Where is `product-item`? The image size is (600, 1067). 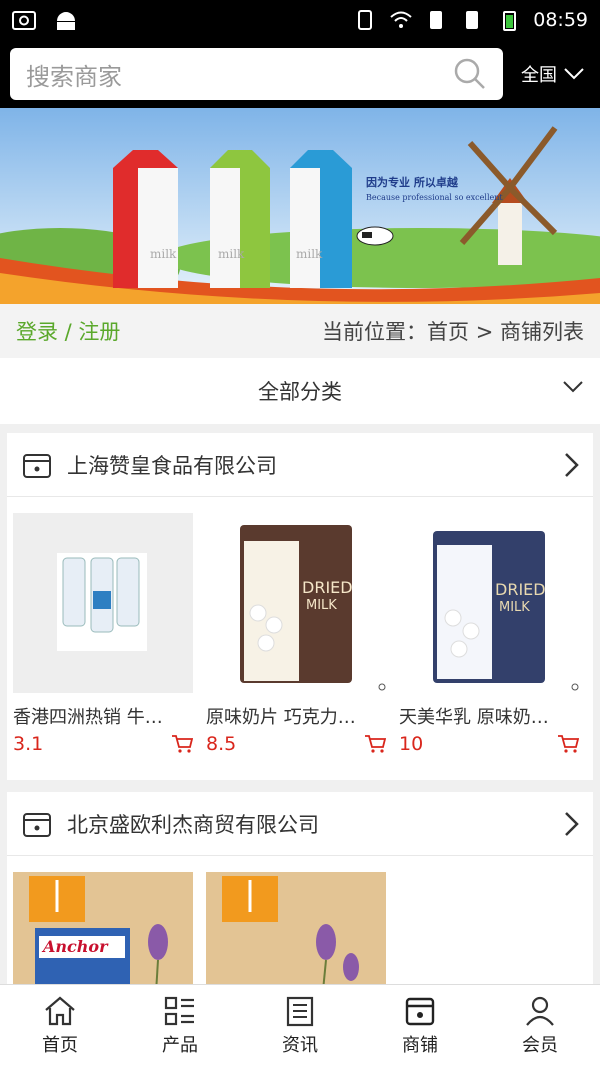
product-item is located at coordinates (296, 928).